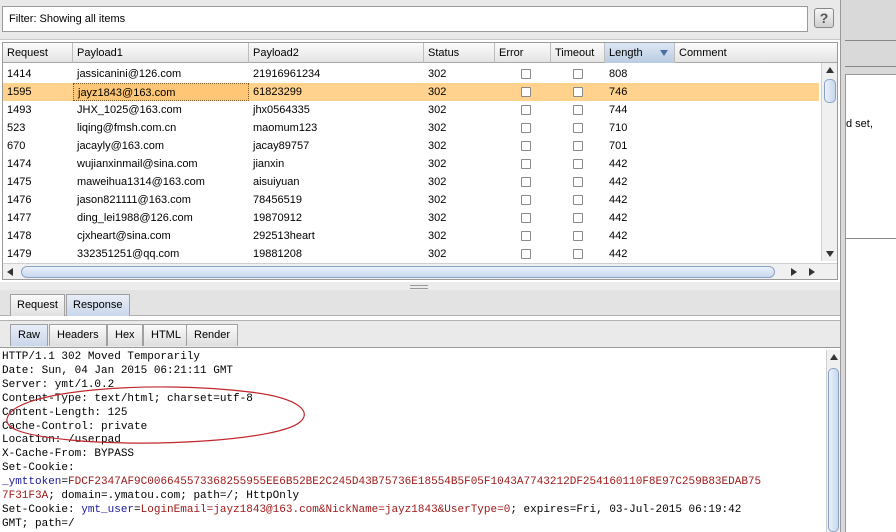 This screenshot has height=532, width=896. Describe the element at coordinates (868, 266) in the screenshot. I see `background-window-panel` at that location.